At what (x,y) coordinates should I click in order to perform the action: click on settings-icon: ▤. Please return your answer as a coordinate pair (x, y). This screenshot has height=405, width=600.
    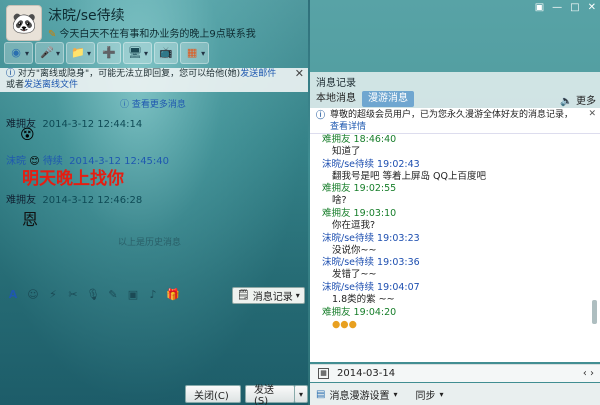
    Looking at the image, I should click on (321, 394).